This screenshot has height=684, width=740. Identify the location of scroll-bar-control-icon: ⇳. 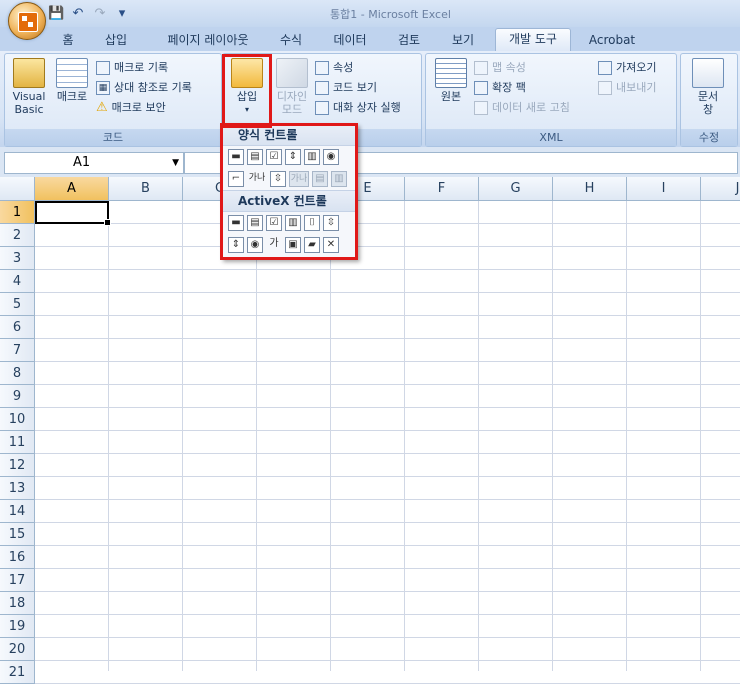
(278, 179).